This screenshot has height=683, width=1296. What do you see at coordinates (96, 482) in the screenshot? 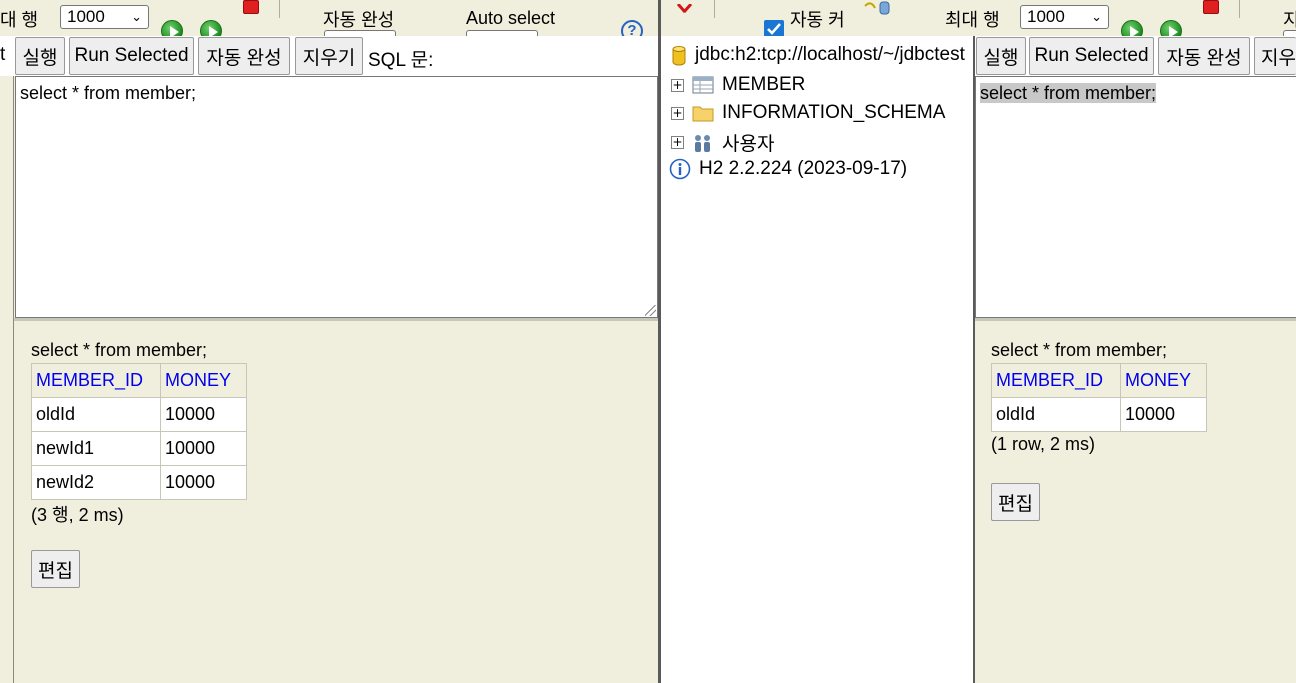
I see `table-cell: newId2` at bounding box center [96, 482].